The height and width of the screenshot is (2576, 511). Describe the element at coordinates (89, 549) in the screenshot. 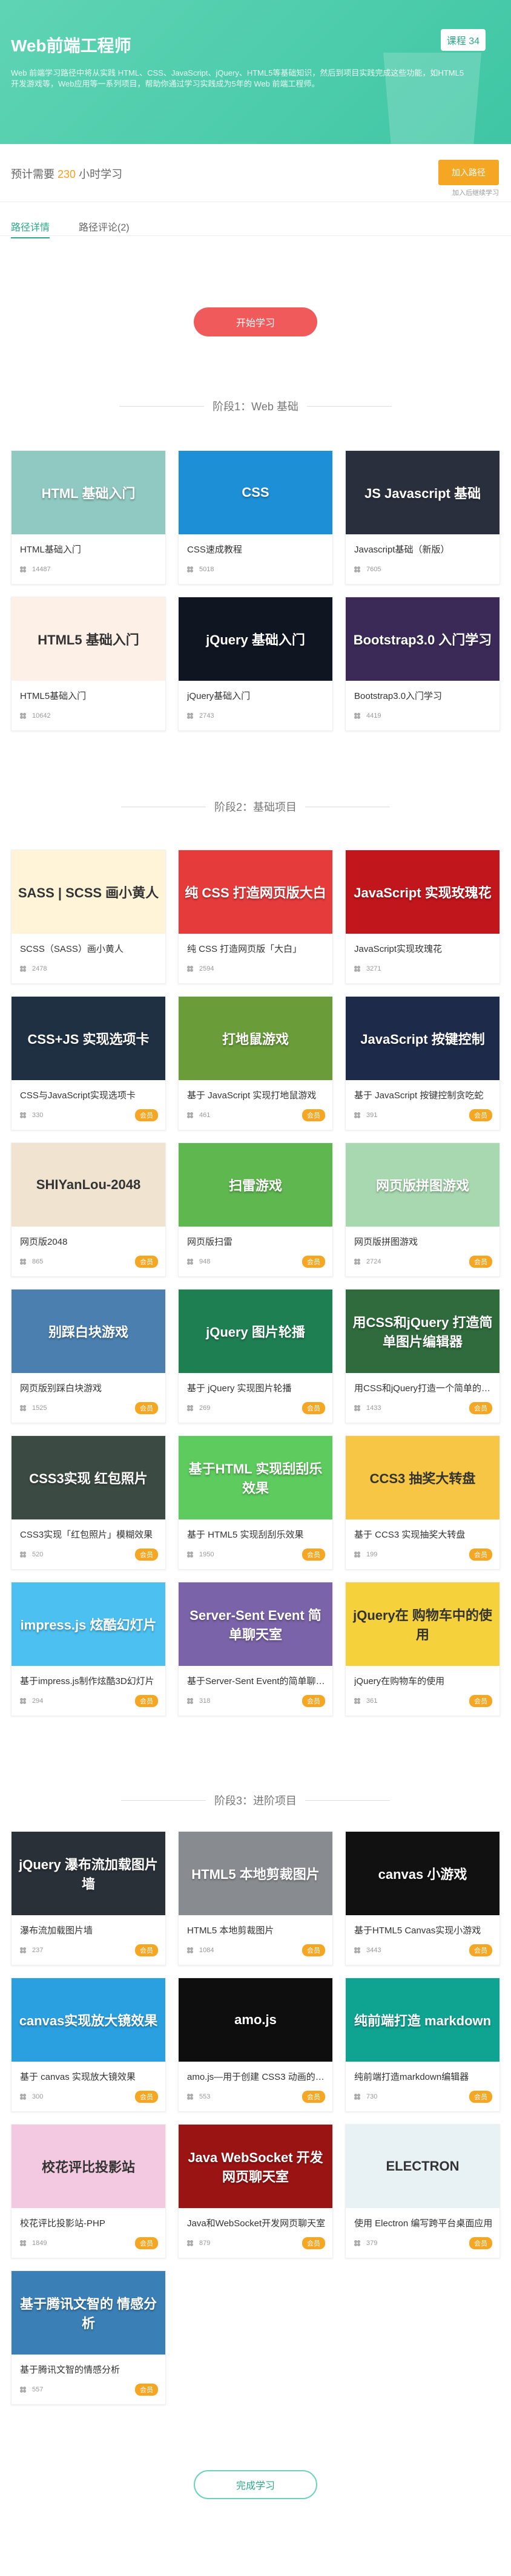

I see `course-title: HTML基础入门` at that location.